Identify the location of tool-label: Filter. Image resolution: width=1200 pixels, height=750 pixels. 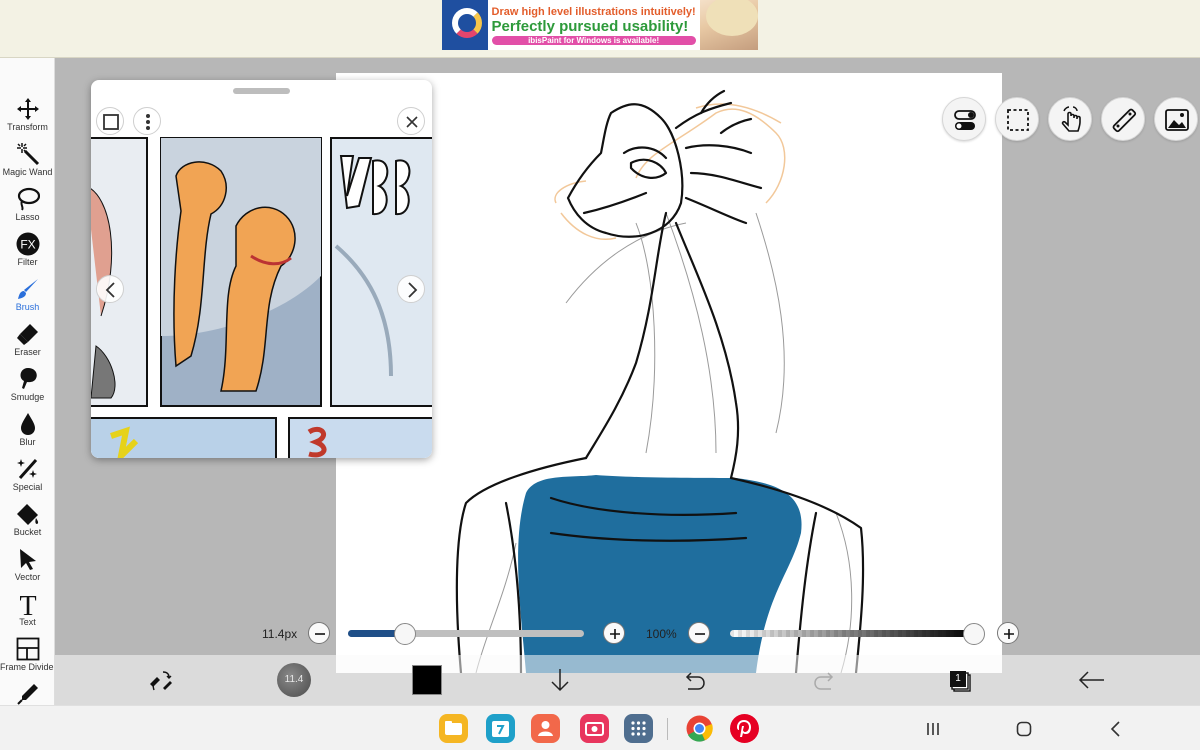
(27, 262).